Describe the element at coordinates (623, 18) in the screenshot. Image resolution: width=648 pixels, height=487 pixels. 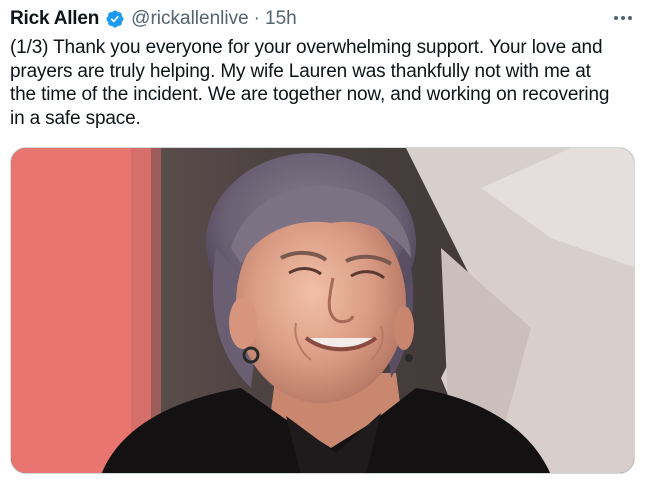
I see `more-options-icon` at that location.